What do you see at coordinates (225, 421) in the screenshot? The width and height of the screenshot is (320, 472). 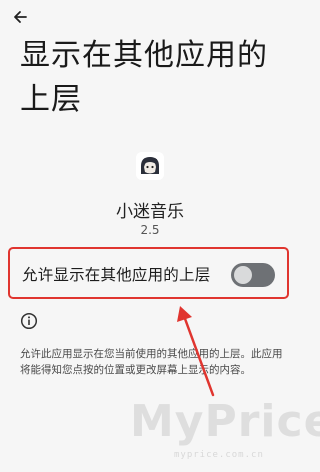 I see `watermark-text: MyPrice` at bounding box center [225, 421].